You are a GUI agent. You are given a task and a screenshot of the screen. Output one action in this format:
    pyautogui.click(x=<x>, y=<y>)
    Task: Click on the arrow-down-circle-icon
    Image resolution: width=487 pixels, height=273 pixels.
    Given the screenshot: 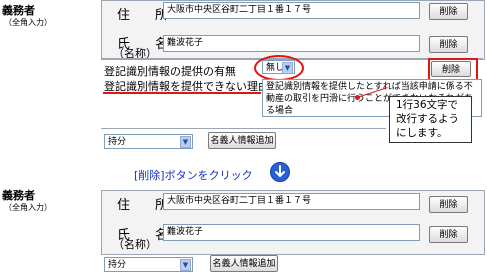 What is the action you would take?
    pyautogui.click(x=280, y=172)
    